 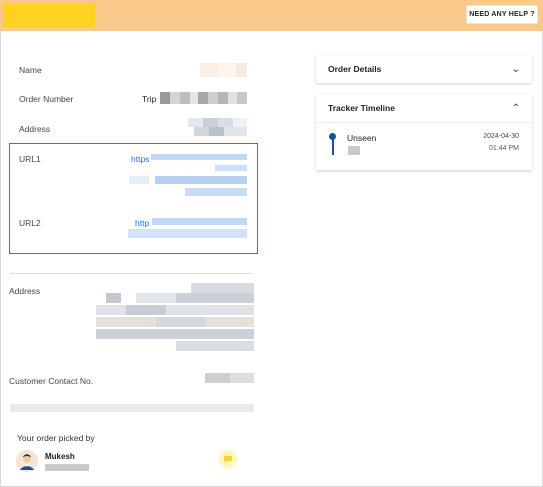 I want to click on url1-redacted, so click(x=186, y=175).